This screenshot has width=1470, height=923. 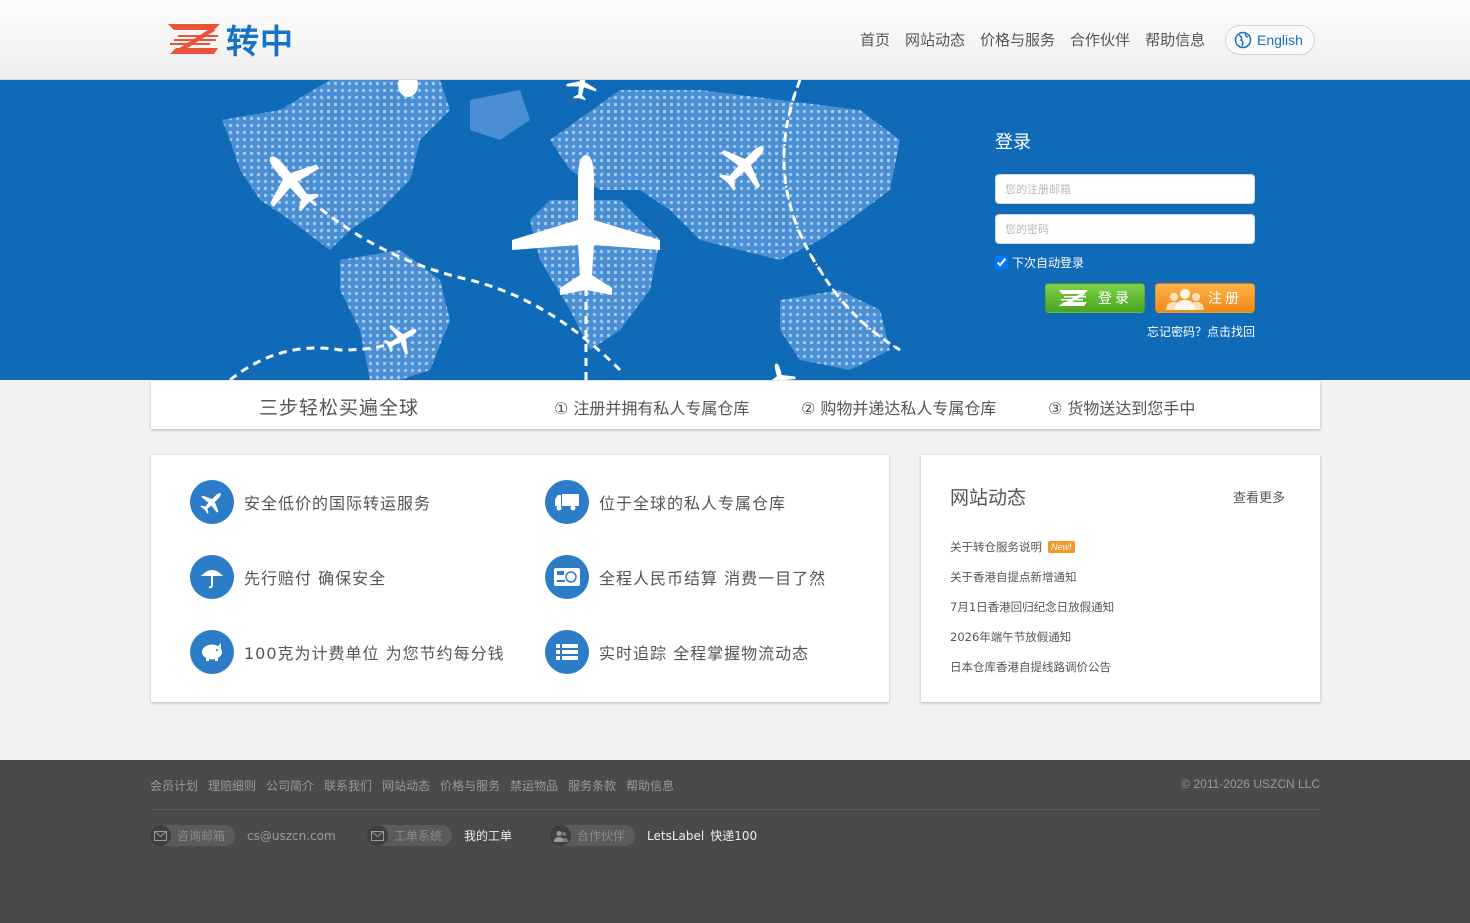 I want to click on feature-item: 100克为计费单位 为您节约每分钱, so click(x=347, y=652).